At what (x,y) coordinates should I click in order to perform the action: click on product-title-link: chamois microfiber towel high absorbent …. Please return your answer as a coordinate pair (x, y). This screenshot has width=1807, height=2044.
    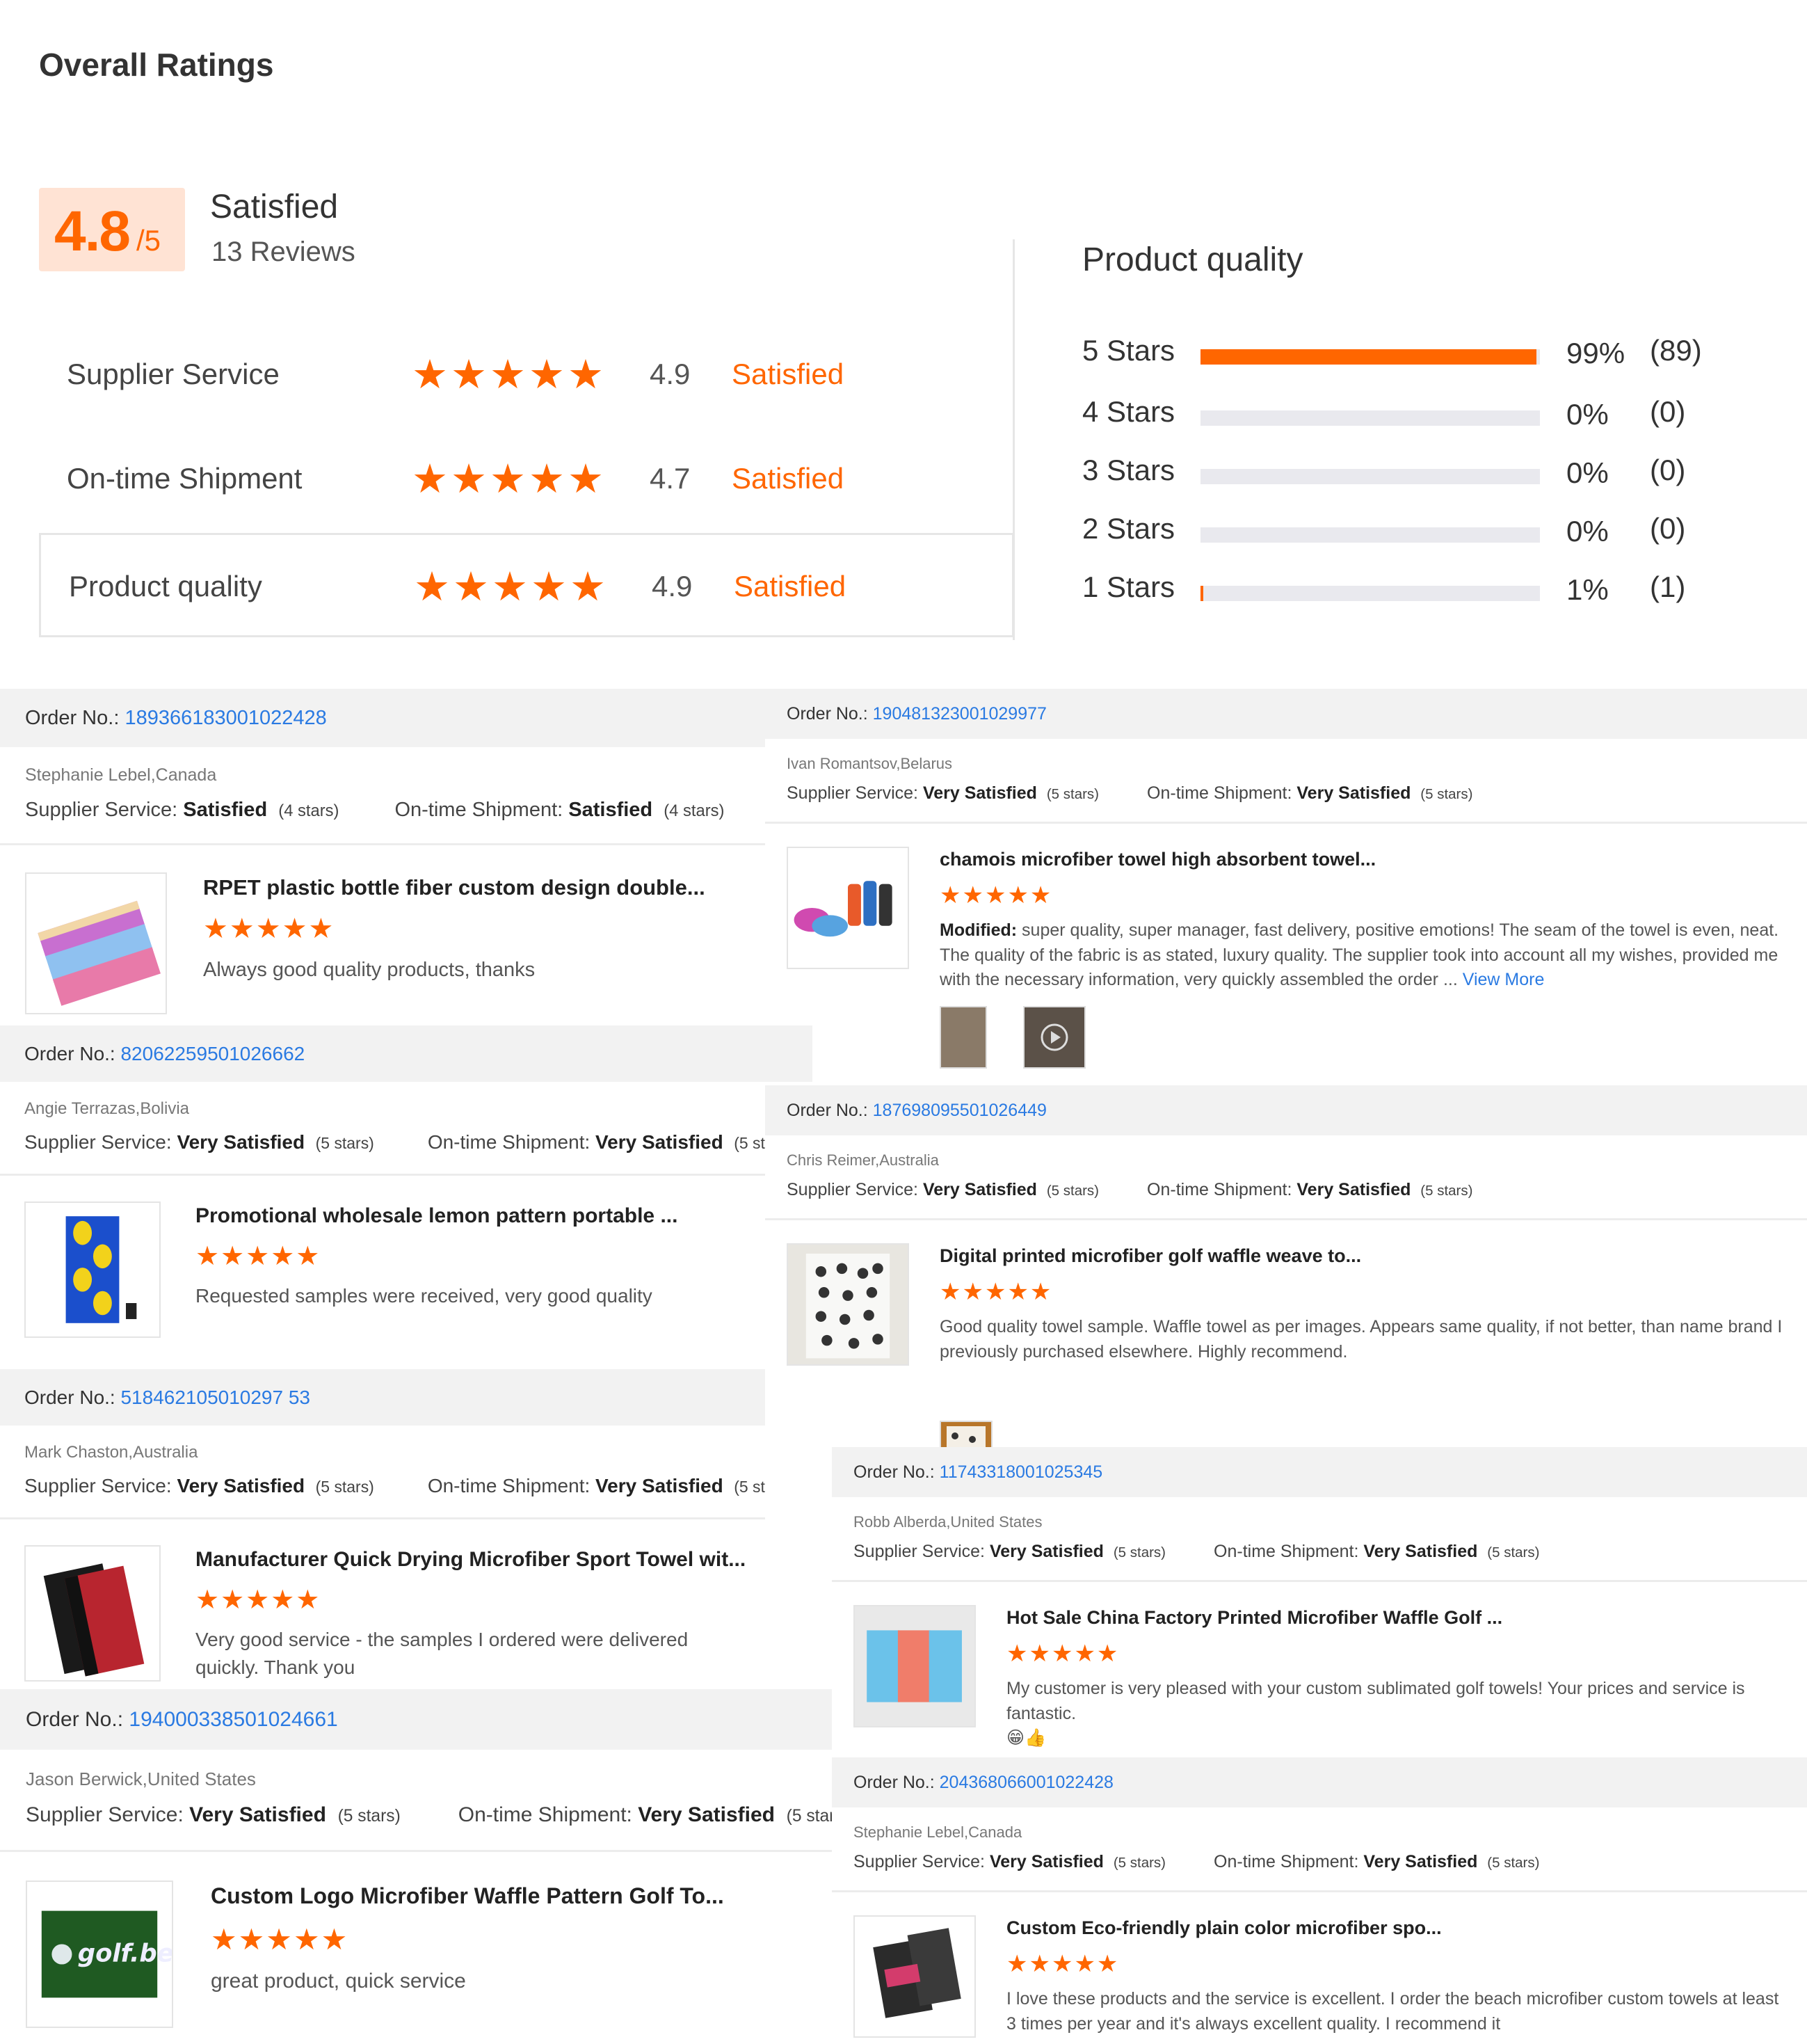
    Looking at the image, I should click on (1158, 859).